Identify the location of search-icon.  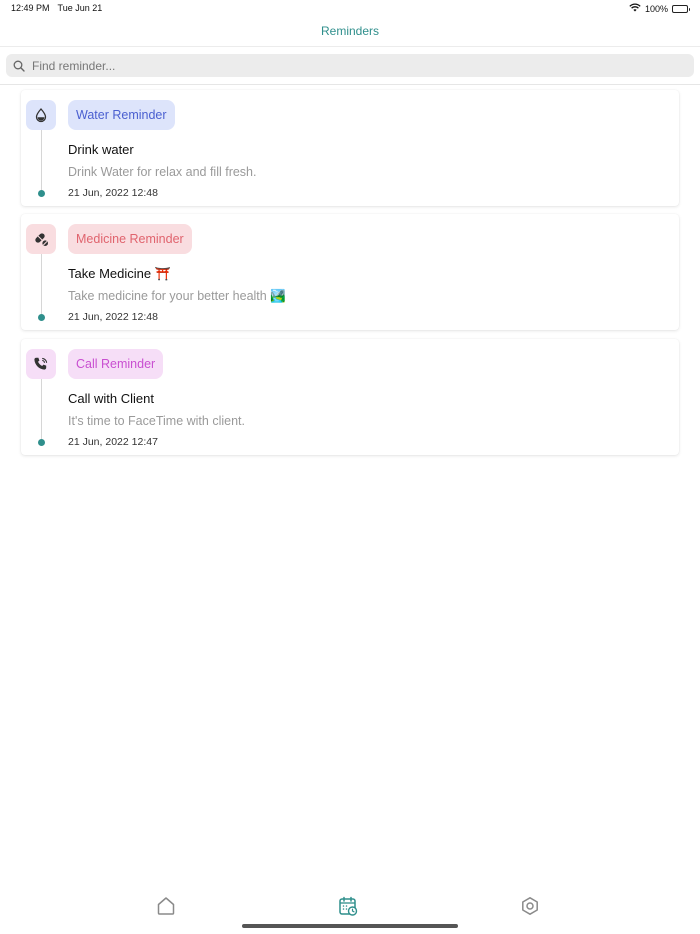
(19, 66).